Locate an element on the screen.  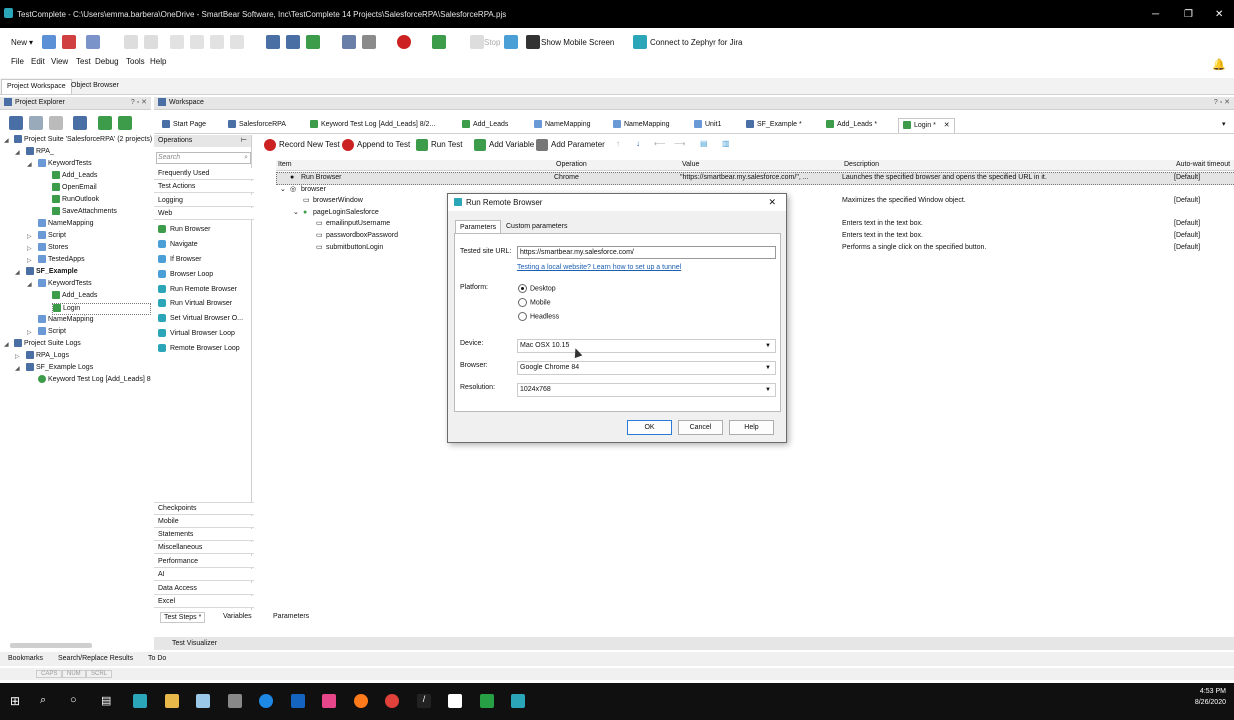
op-run-remote-browser: Run Remote Browser is located at coordinates (197, 289).